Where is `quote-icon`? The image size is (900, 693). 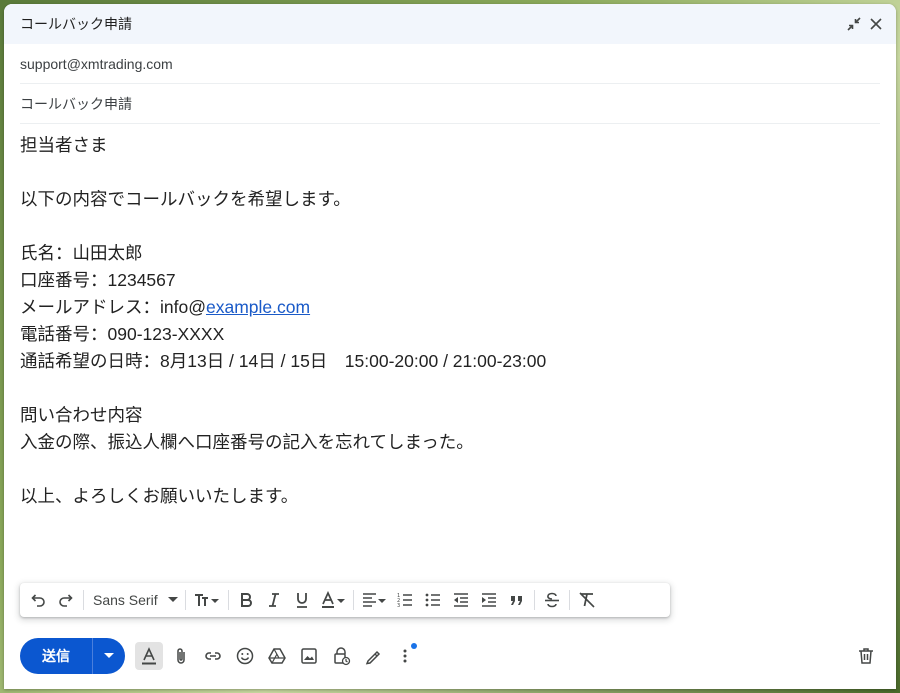
quote-icon is located at coordinates (517, 600).